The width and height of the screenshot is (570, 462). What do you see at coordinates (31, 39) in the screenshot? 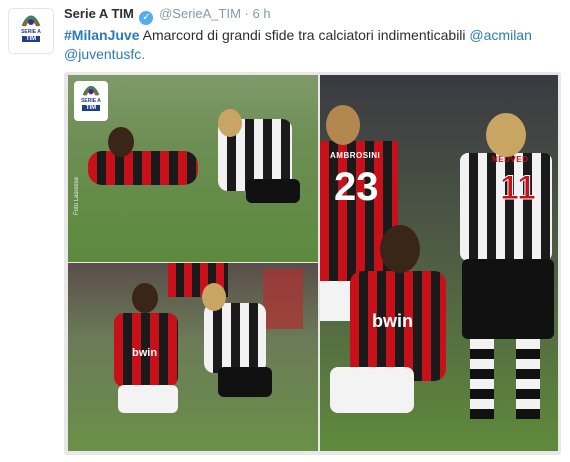
I see `avatar-logo-tim: TIM` at bounding box center [31, 39].